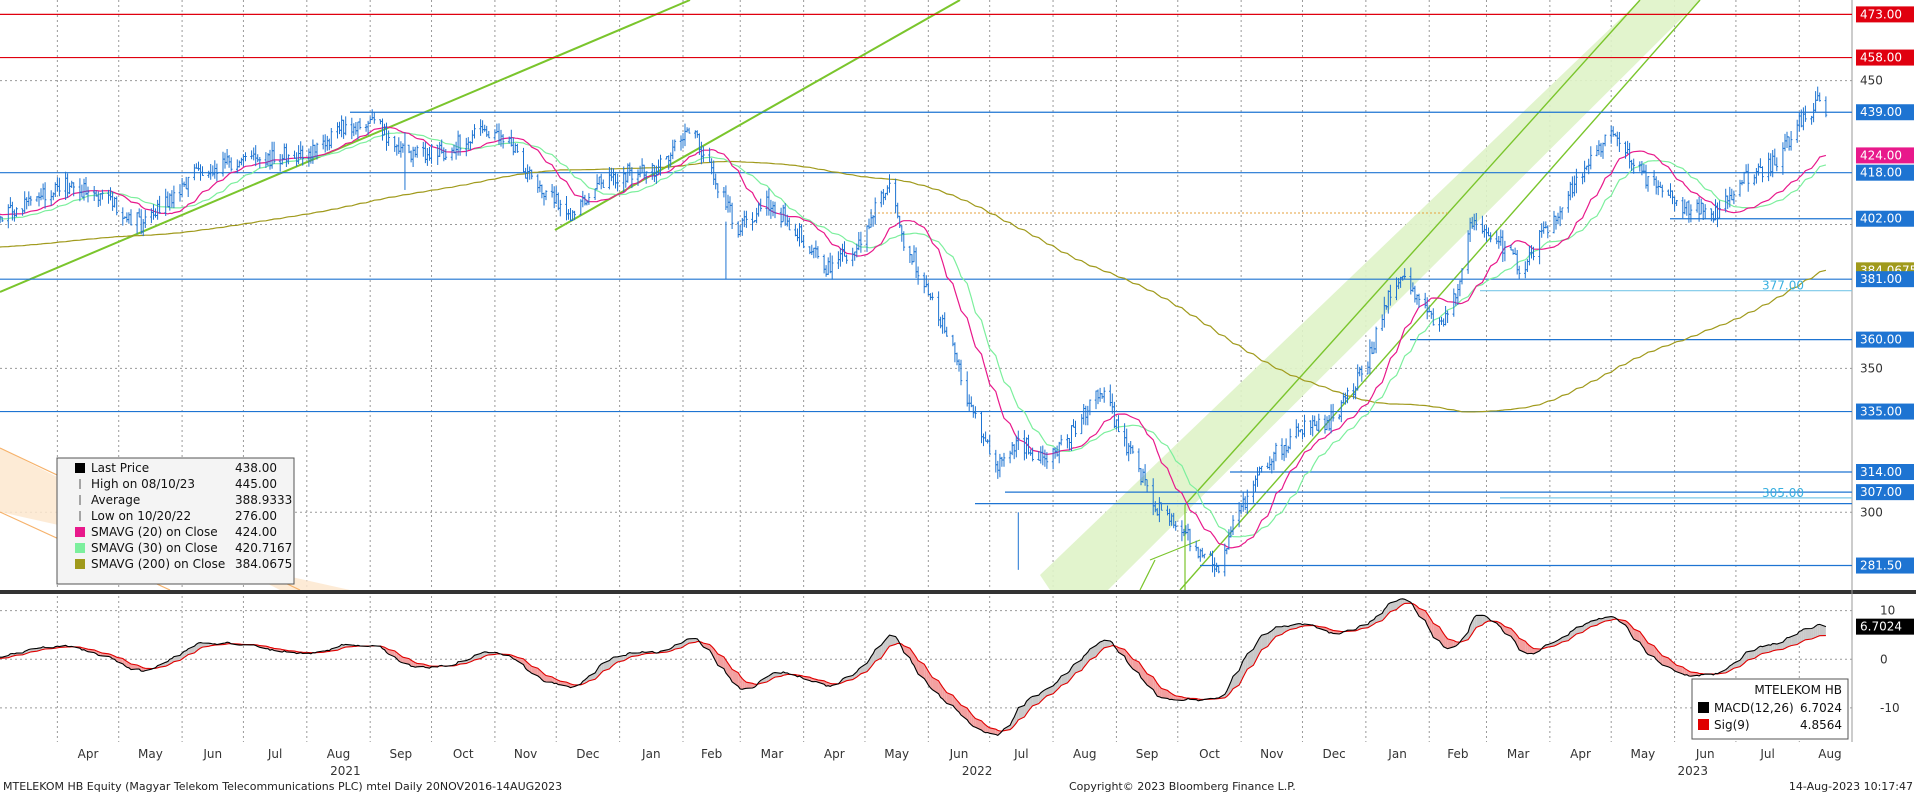  What do you see at coordinates (256, 468) in the screenshot?
I see `legend-value: 438.00` at bounding box center [256, 468].